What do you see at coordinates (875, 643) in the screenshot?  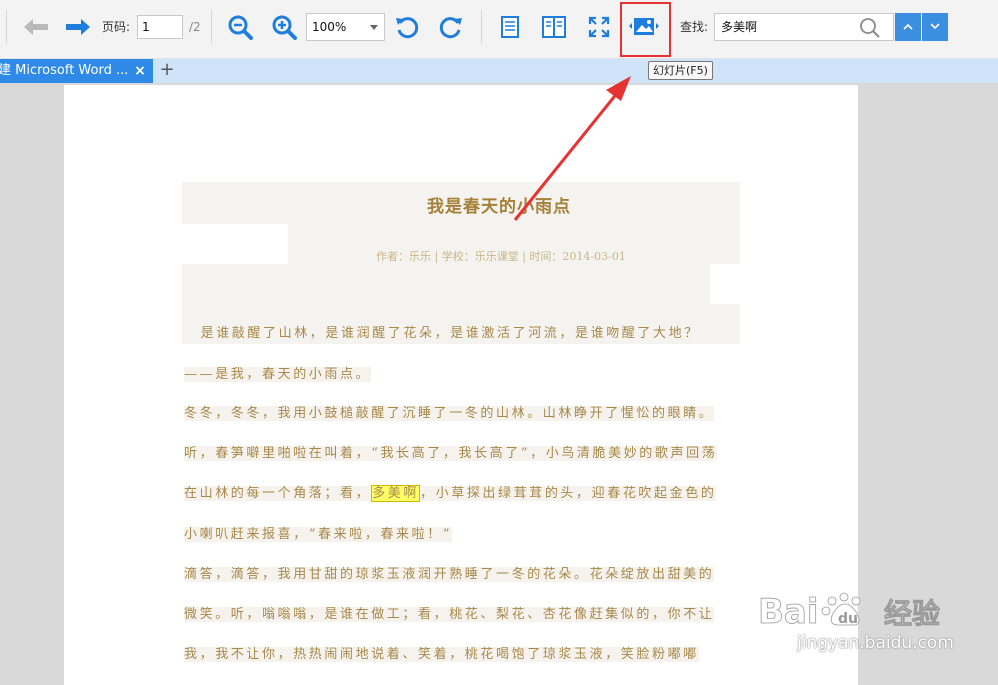 I see `watermark-url: jingyan.baidu.com` at bounding box center [875, 643].